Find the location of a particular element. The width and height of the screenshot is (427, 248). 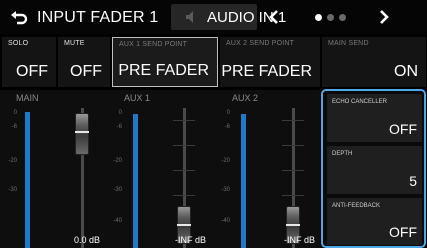

chevron-right-icon is located at coordinates (384, 17).